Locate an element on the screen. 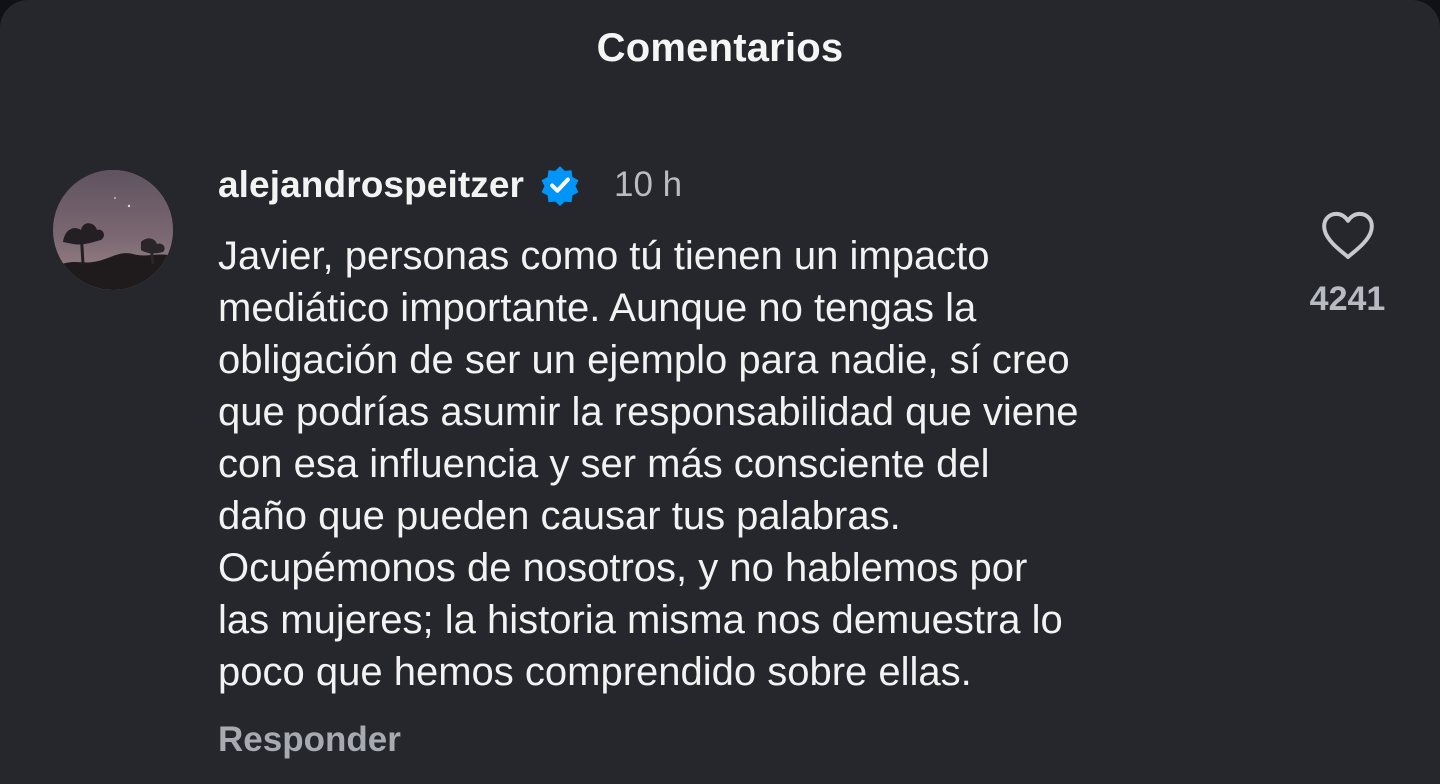 The width and height of the screenshot is (1440, 784). page-title: Comentarios is located at coordinates (720, 48).